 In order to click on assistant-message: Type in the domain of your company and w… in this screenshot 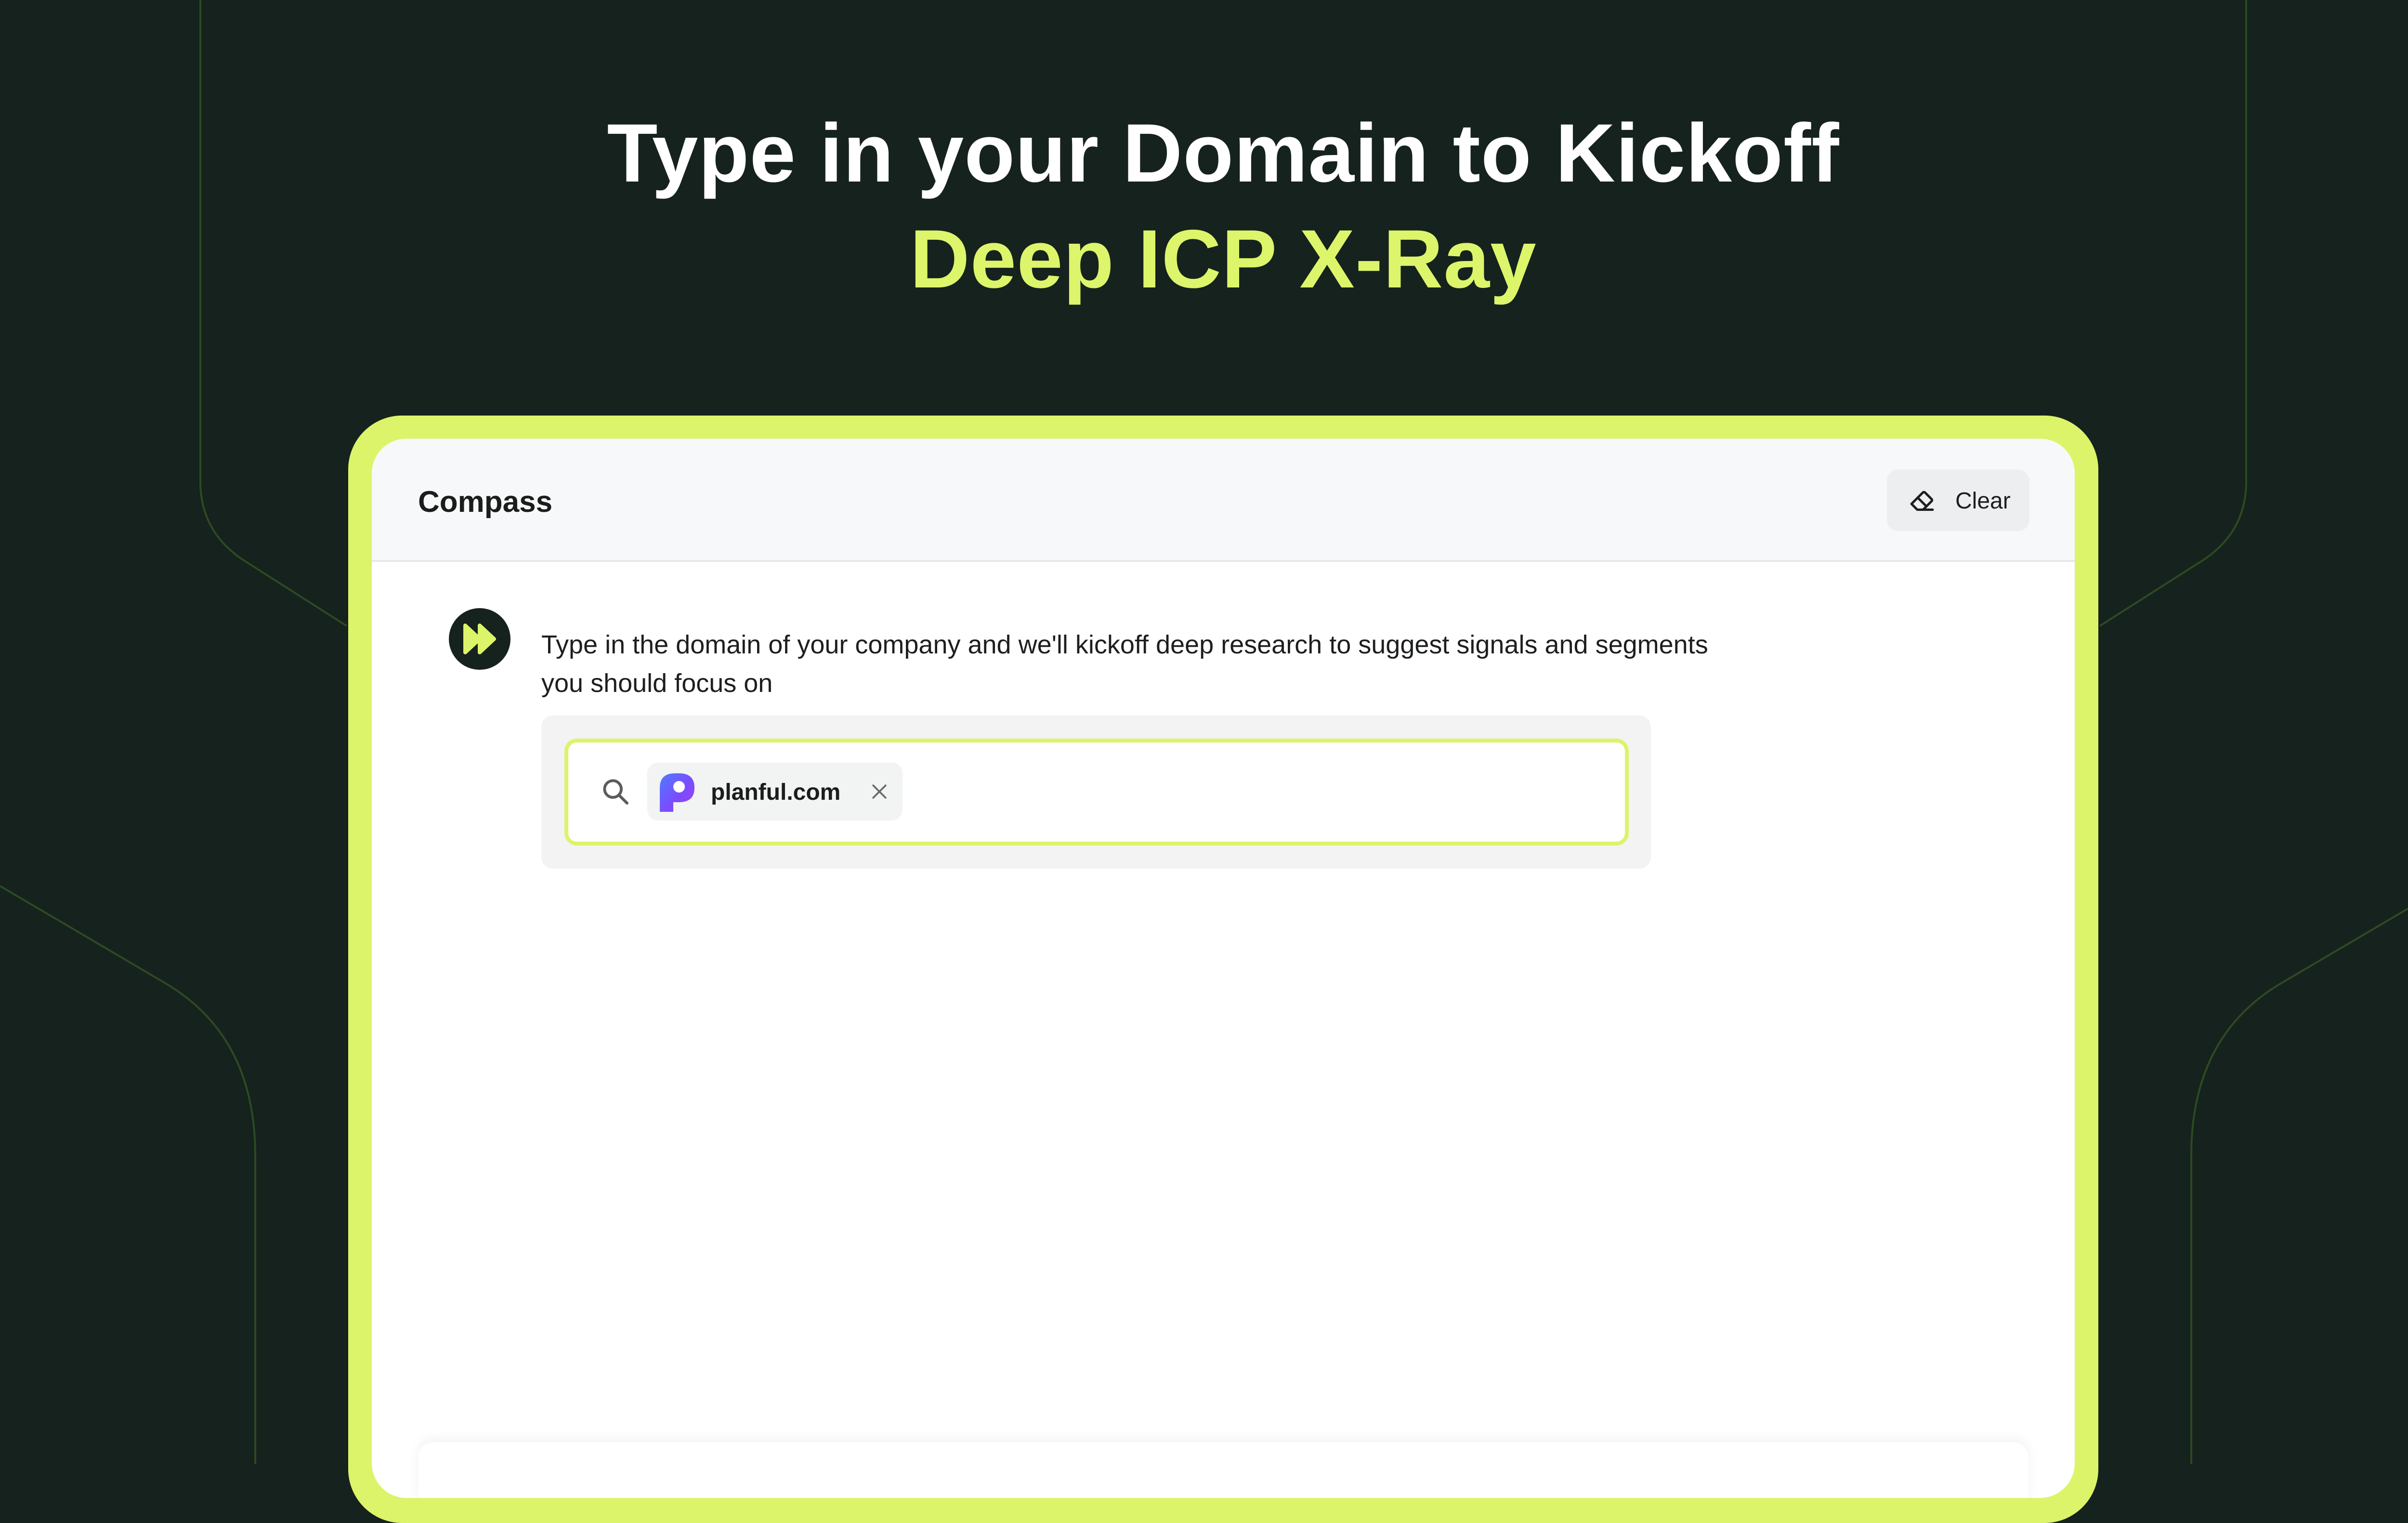, I will do `click(1124, 664)`.